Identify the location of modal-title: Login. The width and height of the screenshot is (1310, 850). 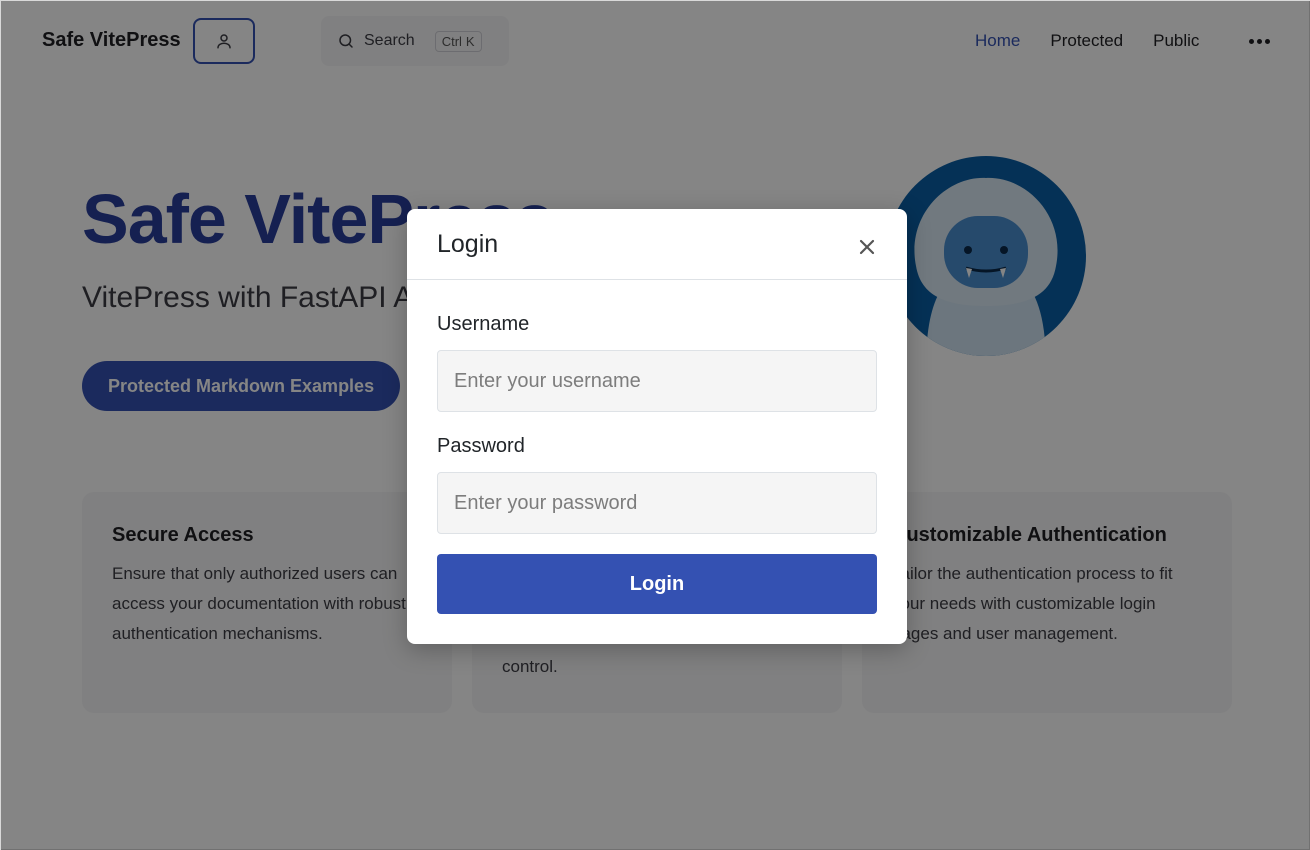
(468, 244).